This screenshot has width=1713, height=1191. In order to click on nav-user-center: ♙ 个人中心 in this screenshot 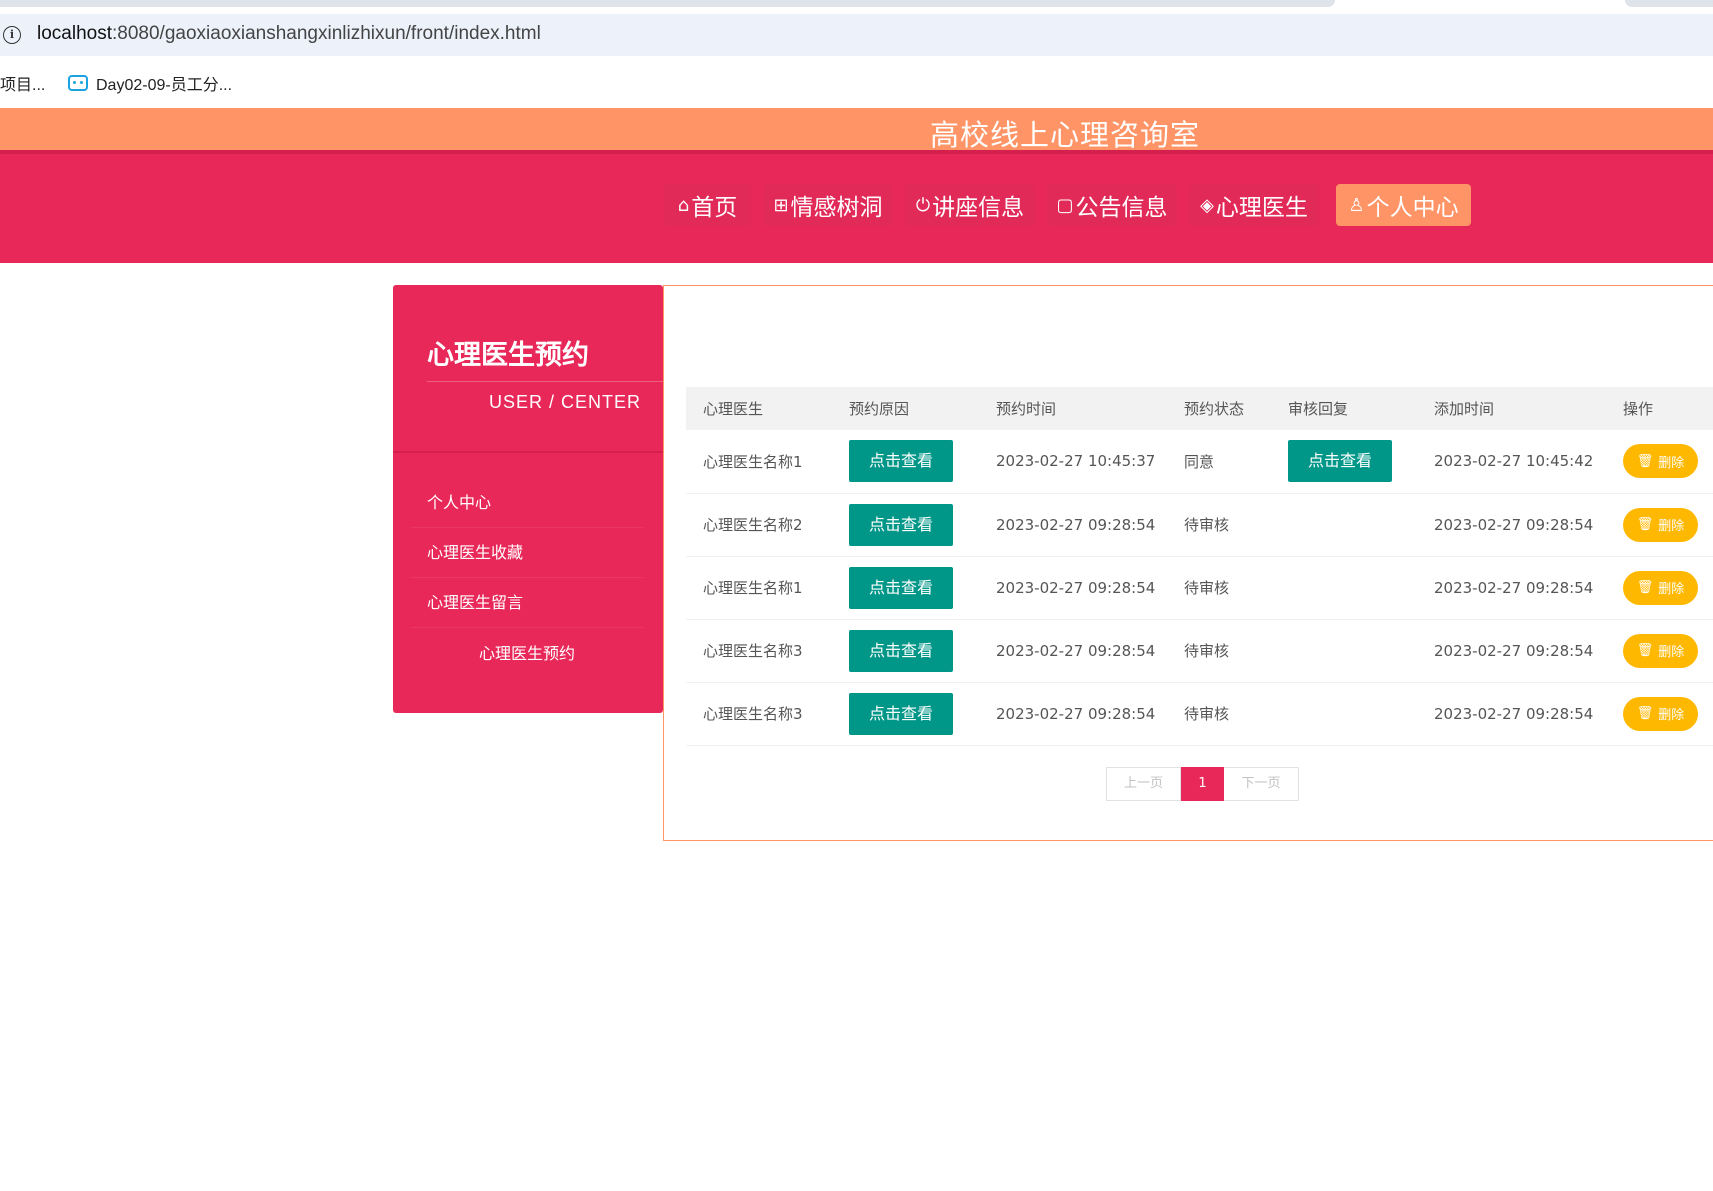, I will do `click(1403, 205)`.